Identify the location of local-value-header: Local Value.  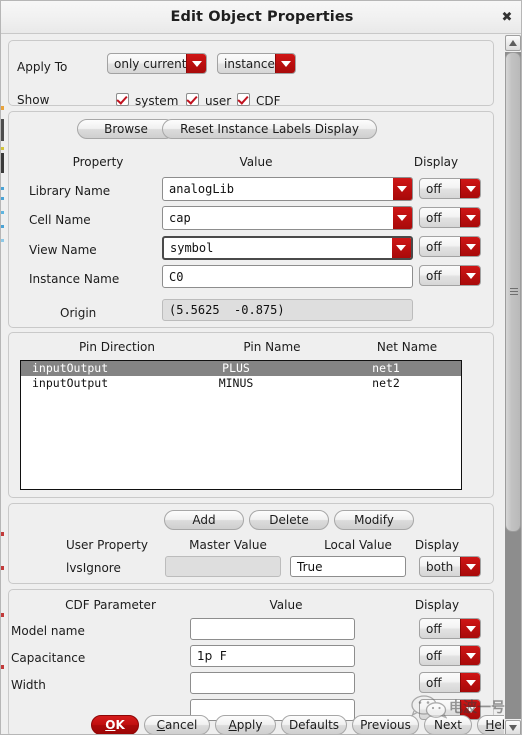
(358, 545).